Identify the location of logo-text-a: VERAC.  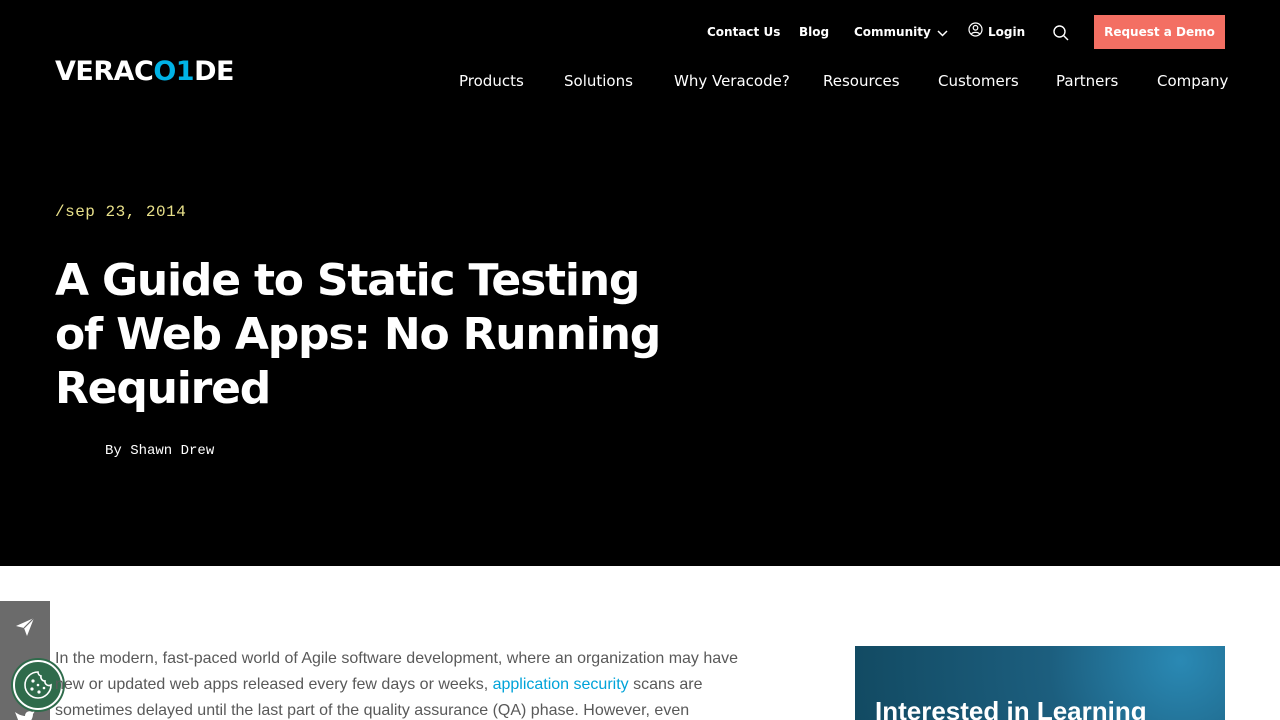
(104, 71).